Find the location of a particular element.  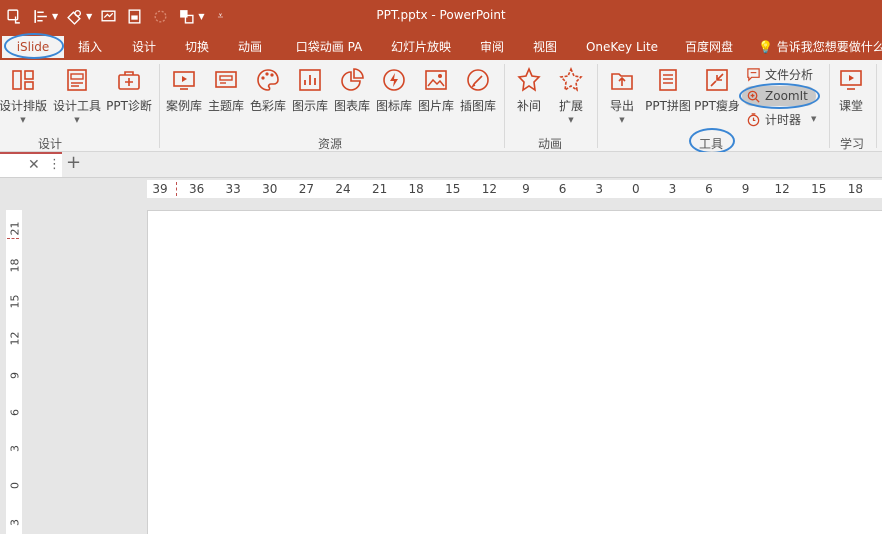

ruler-tick-label: 27 is located at coordinates (306, 189).